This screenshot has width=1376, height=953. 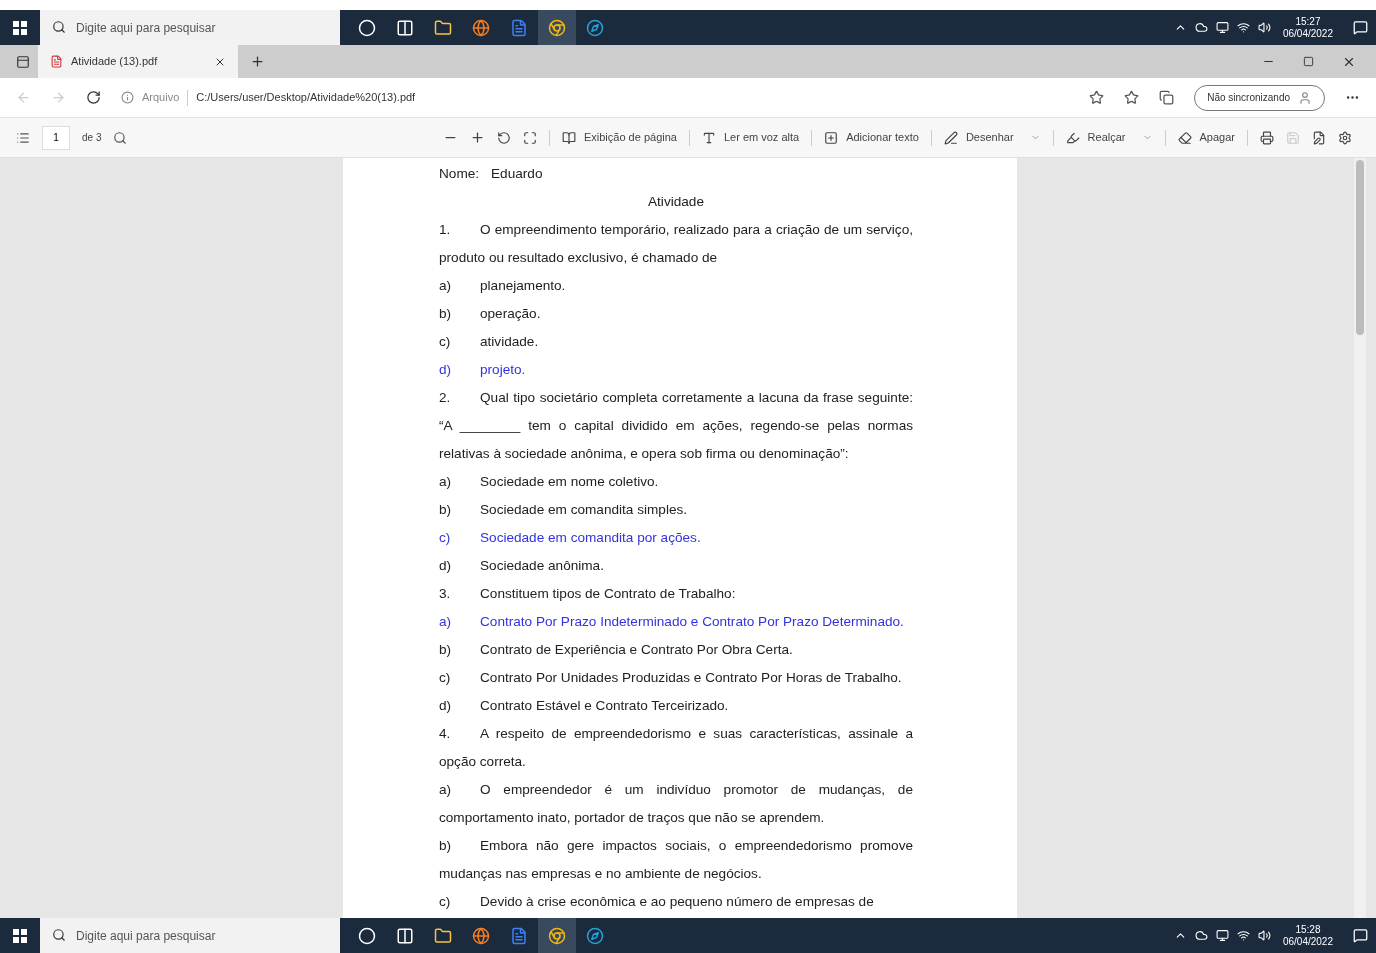 I want to click on answer-option: c) Devido à crise econômica e ao pequeno número de empresas de, so click(x=676, y=902).